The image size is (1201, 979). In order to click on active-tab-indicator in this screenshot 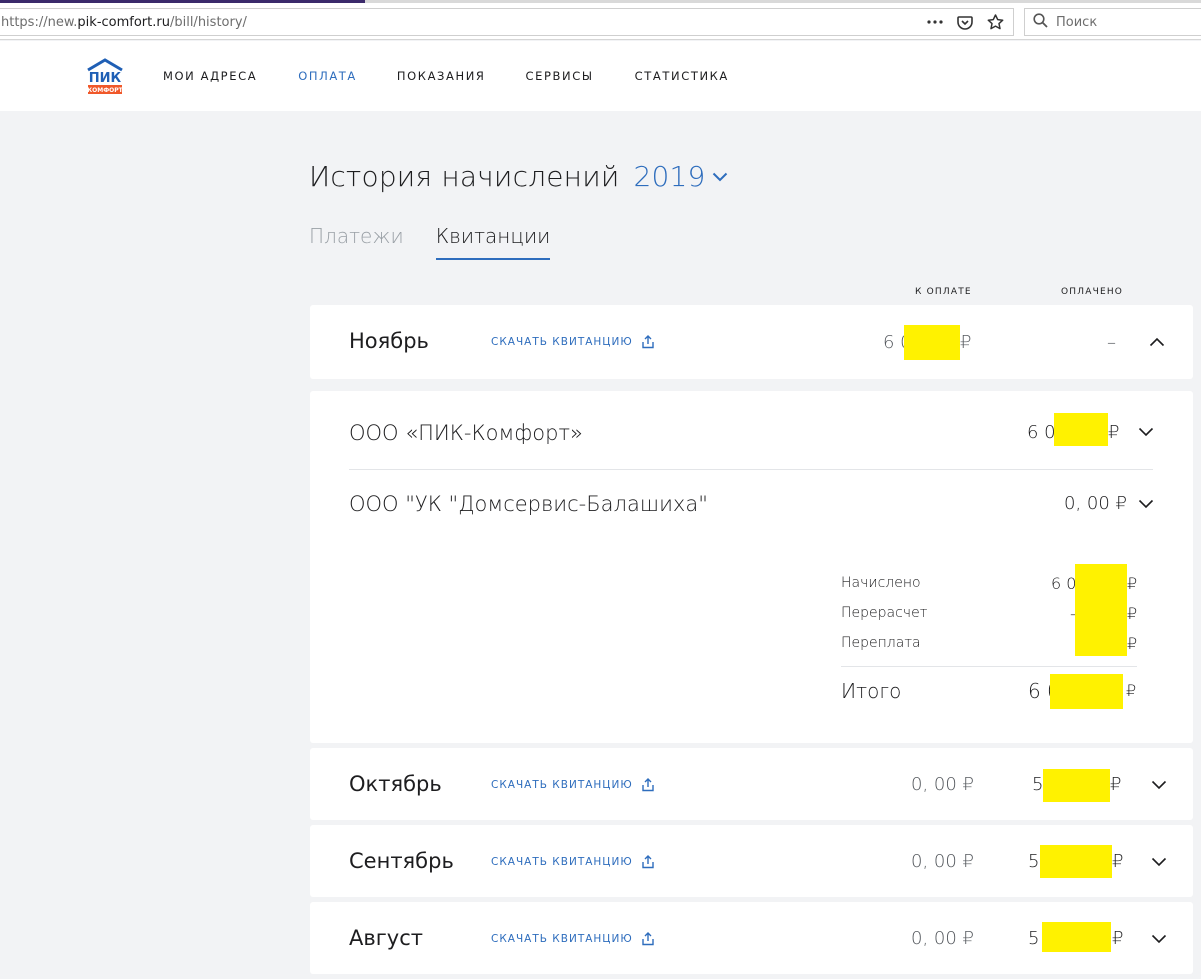, I will do `click(182, 1)`.